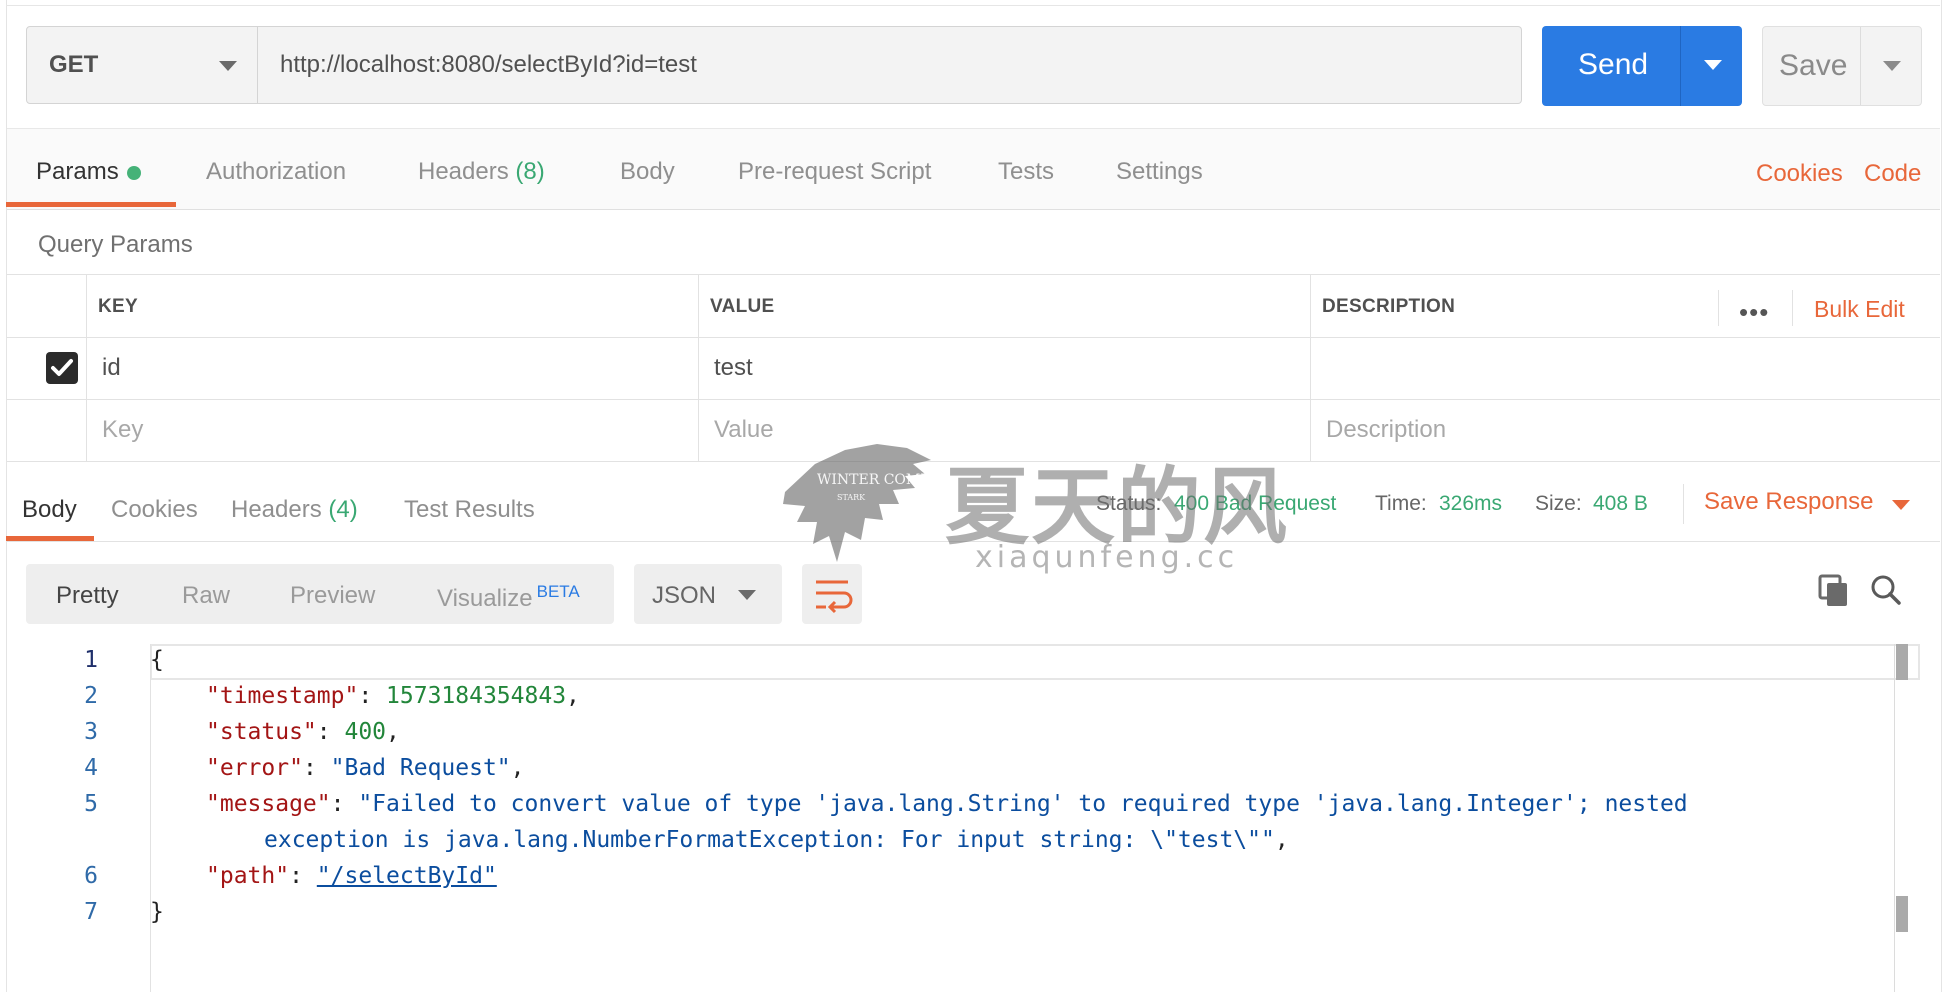 This screenshot has height=992, width=1952. I want to click on param-checkbox, so click(62, 368).